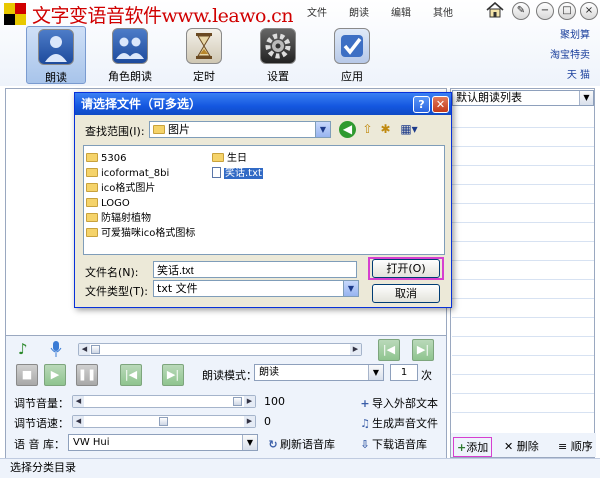 This screenshot has width=600, height=478. I want to click on tool-timer-label: 定时, so click(204, 76).